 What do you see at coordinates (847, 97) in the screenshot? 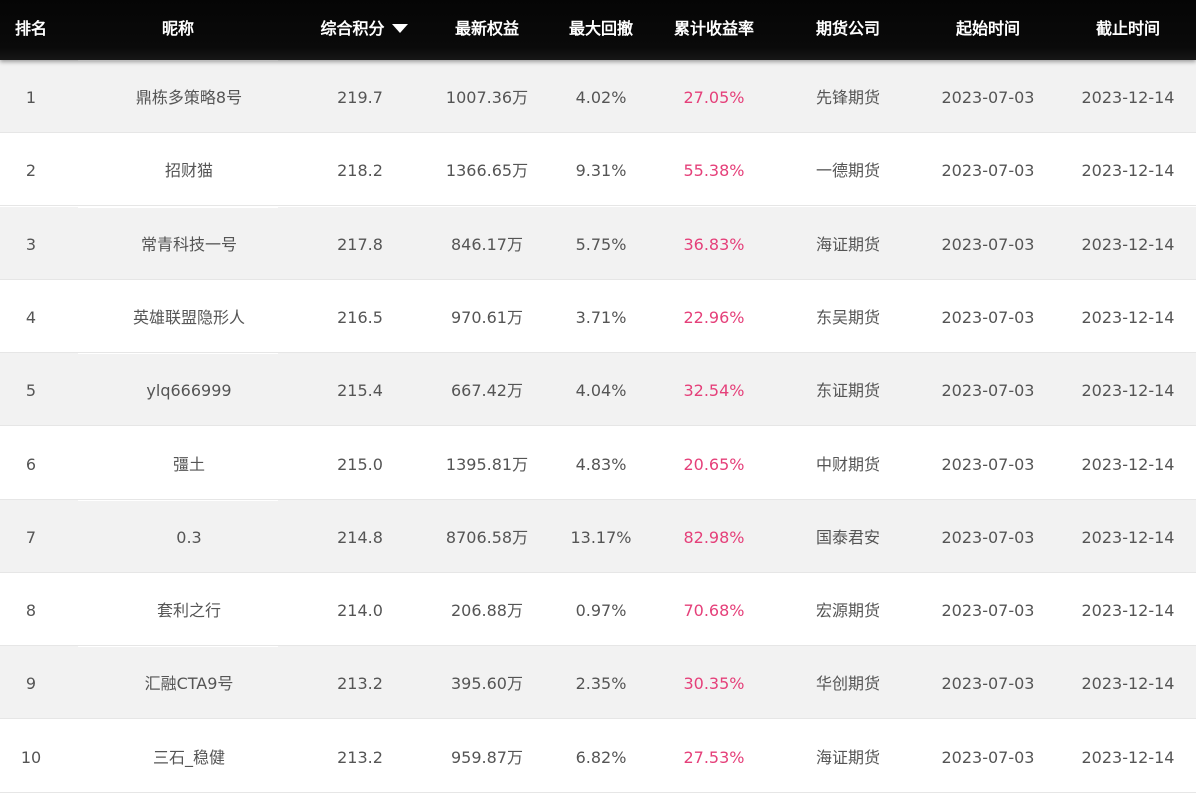
I see `company-cell: 先锋期货` at bounding box center [847, 97].